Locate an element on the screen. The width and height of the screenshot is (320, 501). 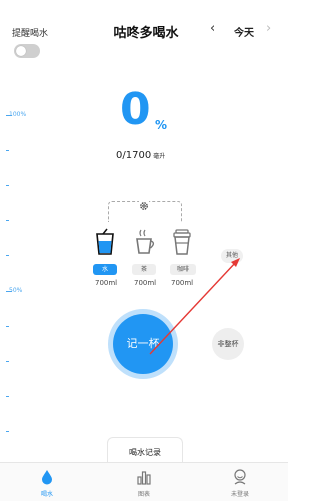
tab-chart: 图表 is located at coordinates (144, 482).